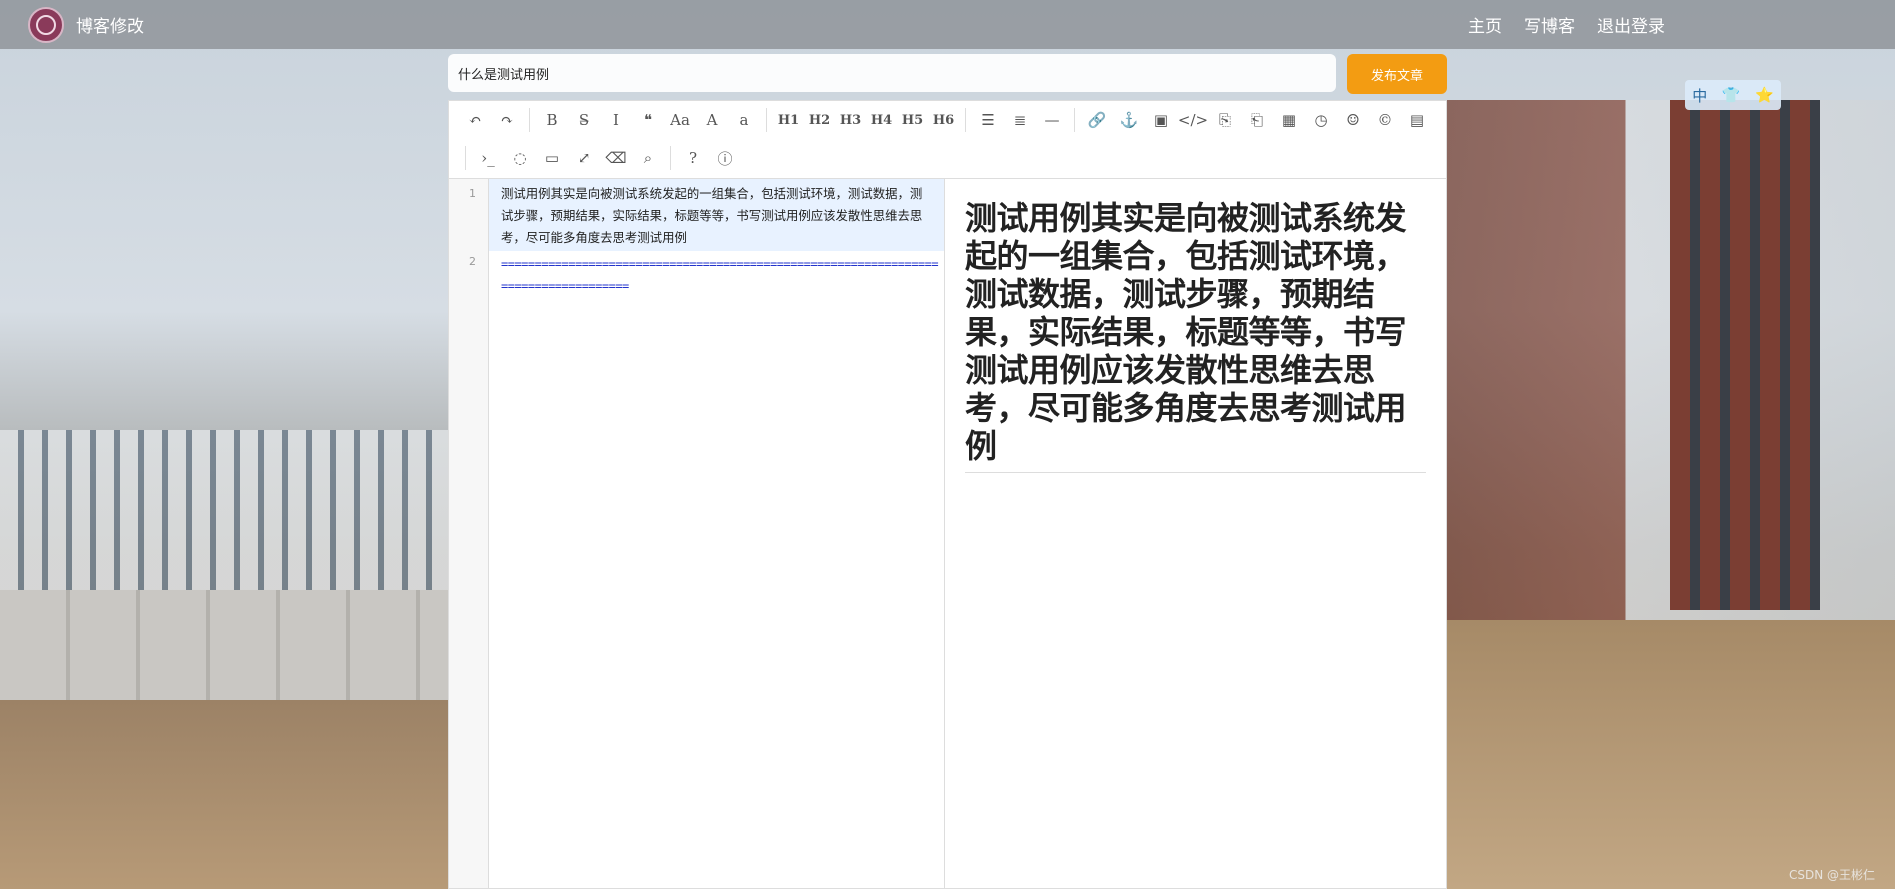 The image size is (1895, 889). I want to click on code-icon: </>, so click(1193, 120).